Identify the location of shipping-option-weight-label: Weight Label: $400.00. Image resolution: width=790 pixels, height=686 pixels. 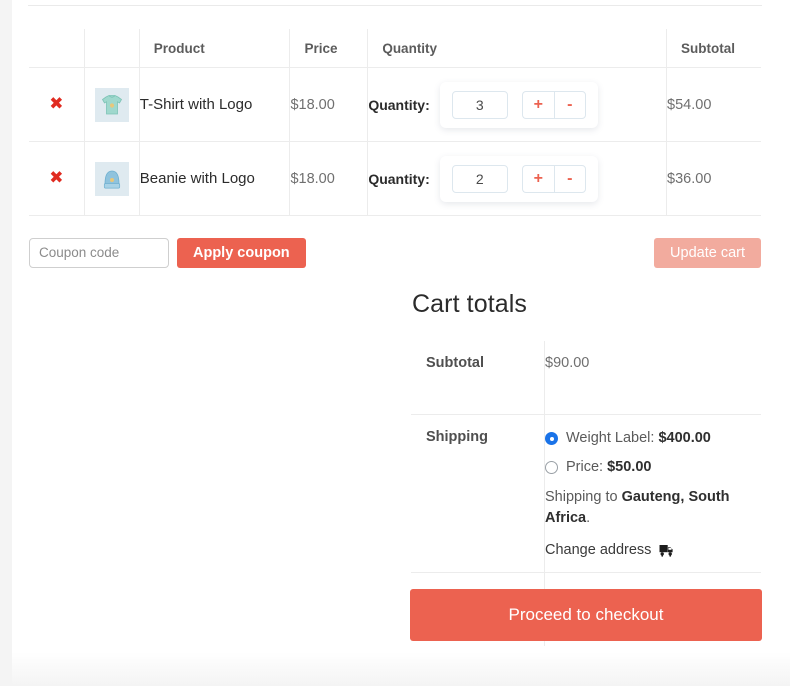
(647, 439).